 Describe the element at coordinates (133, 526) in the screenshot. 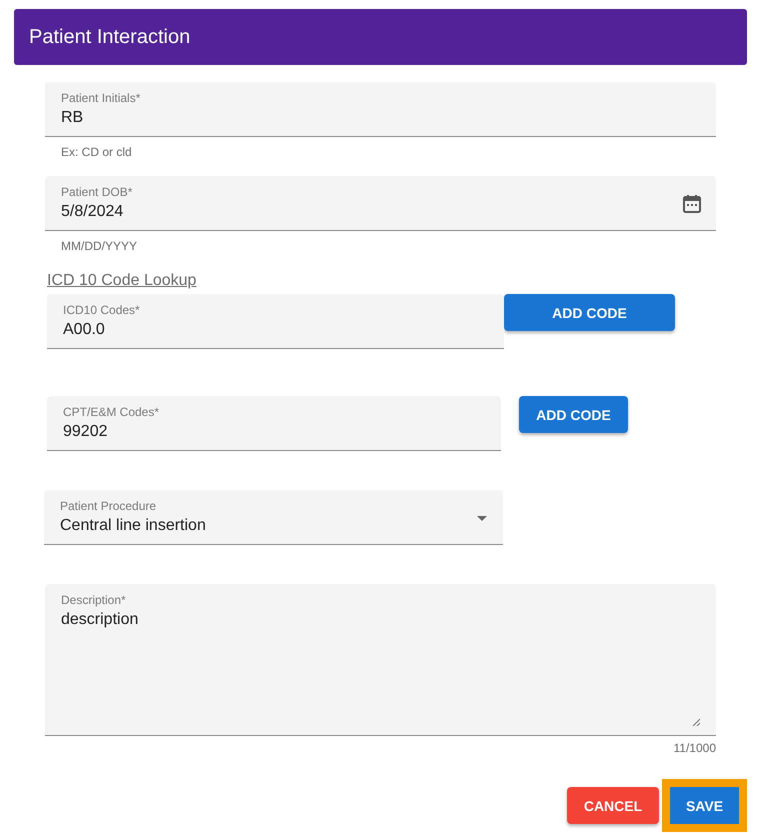

I see `field-value: Central line insertion` at that location.